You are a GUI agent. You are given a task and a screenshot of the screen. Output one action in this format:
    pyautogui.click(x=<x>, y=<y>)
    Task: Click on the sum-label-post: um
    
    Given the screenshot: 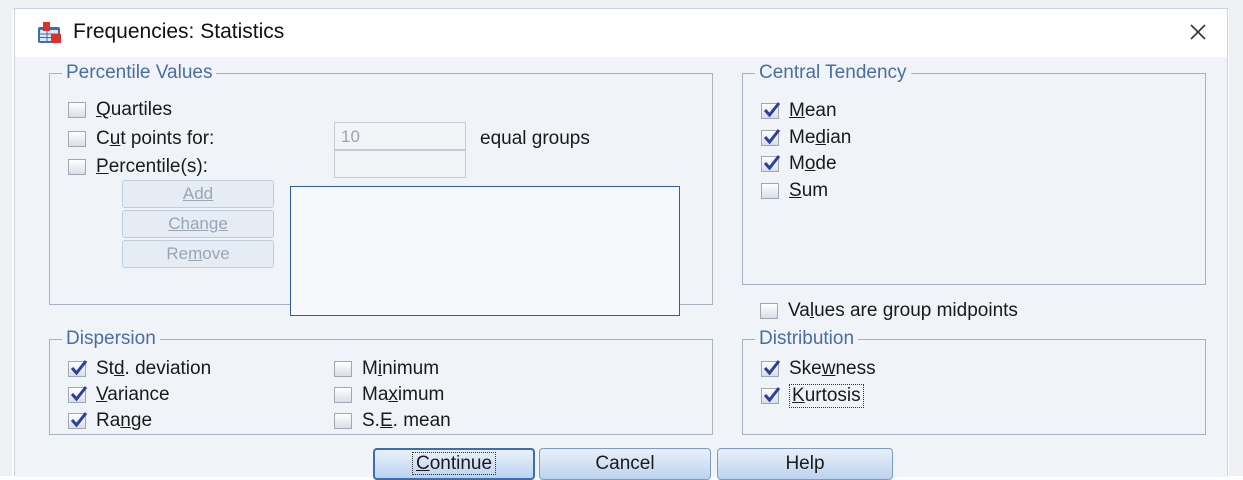 What is the action you would take?
    pyautogui.click(x=815, y=190)
    